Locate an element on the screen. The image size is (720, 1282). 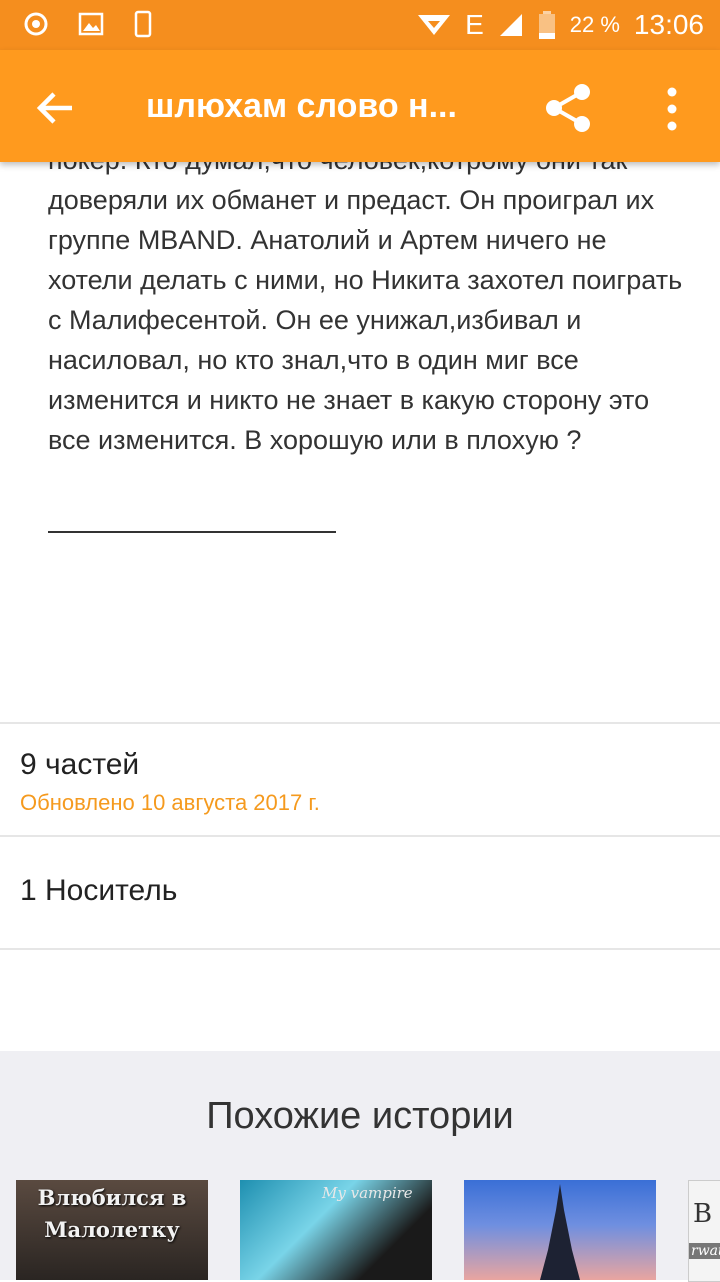
network-type: E is located at coordinates (474, 24).